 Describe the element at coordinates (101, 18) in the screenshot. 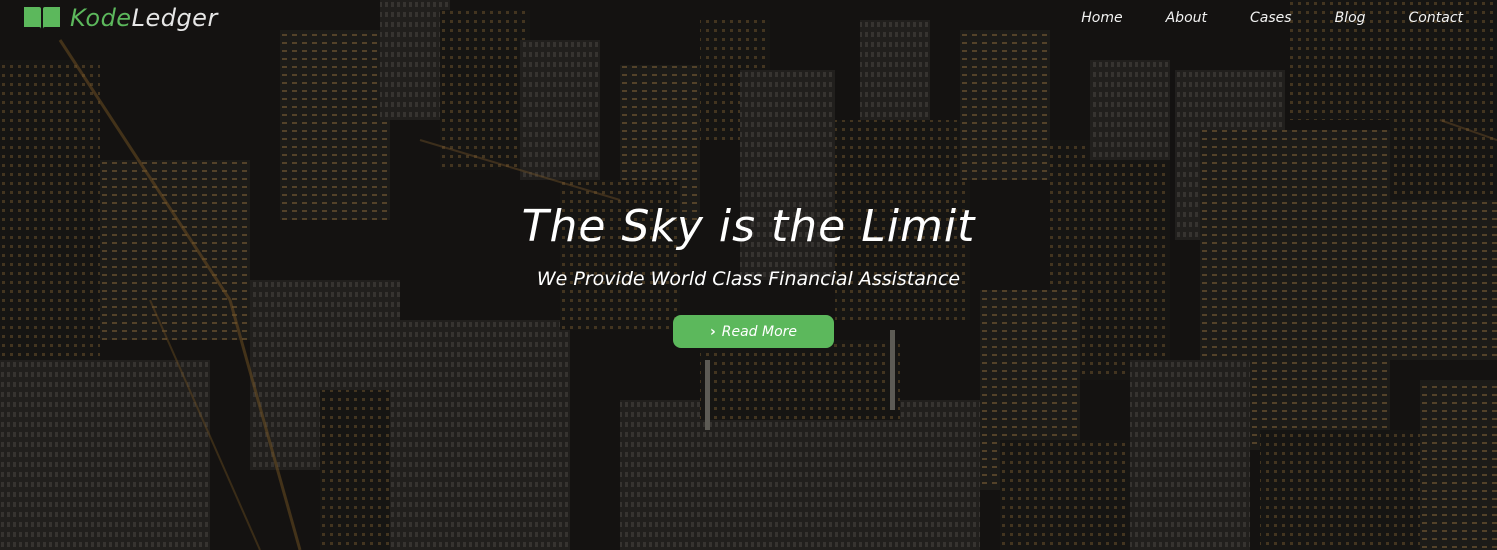

I see `brand-name-part1: Kode` at that location.